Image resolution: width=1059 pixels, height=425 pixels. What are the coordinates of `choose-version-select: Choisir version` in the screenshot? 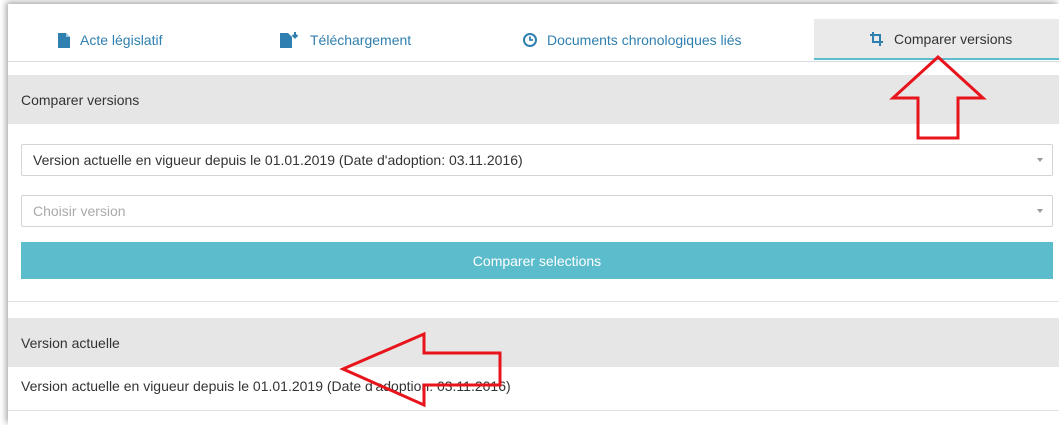 It's located at (537, 211).